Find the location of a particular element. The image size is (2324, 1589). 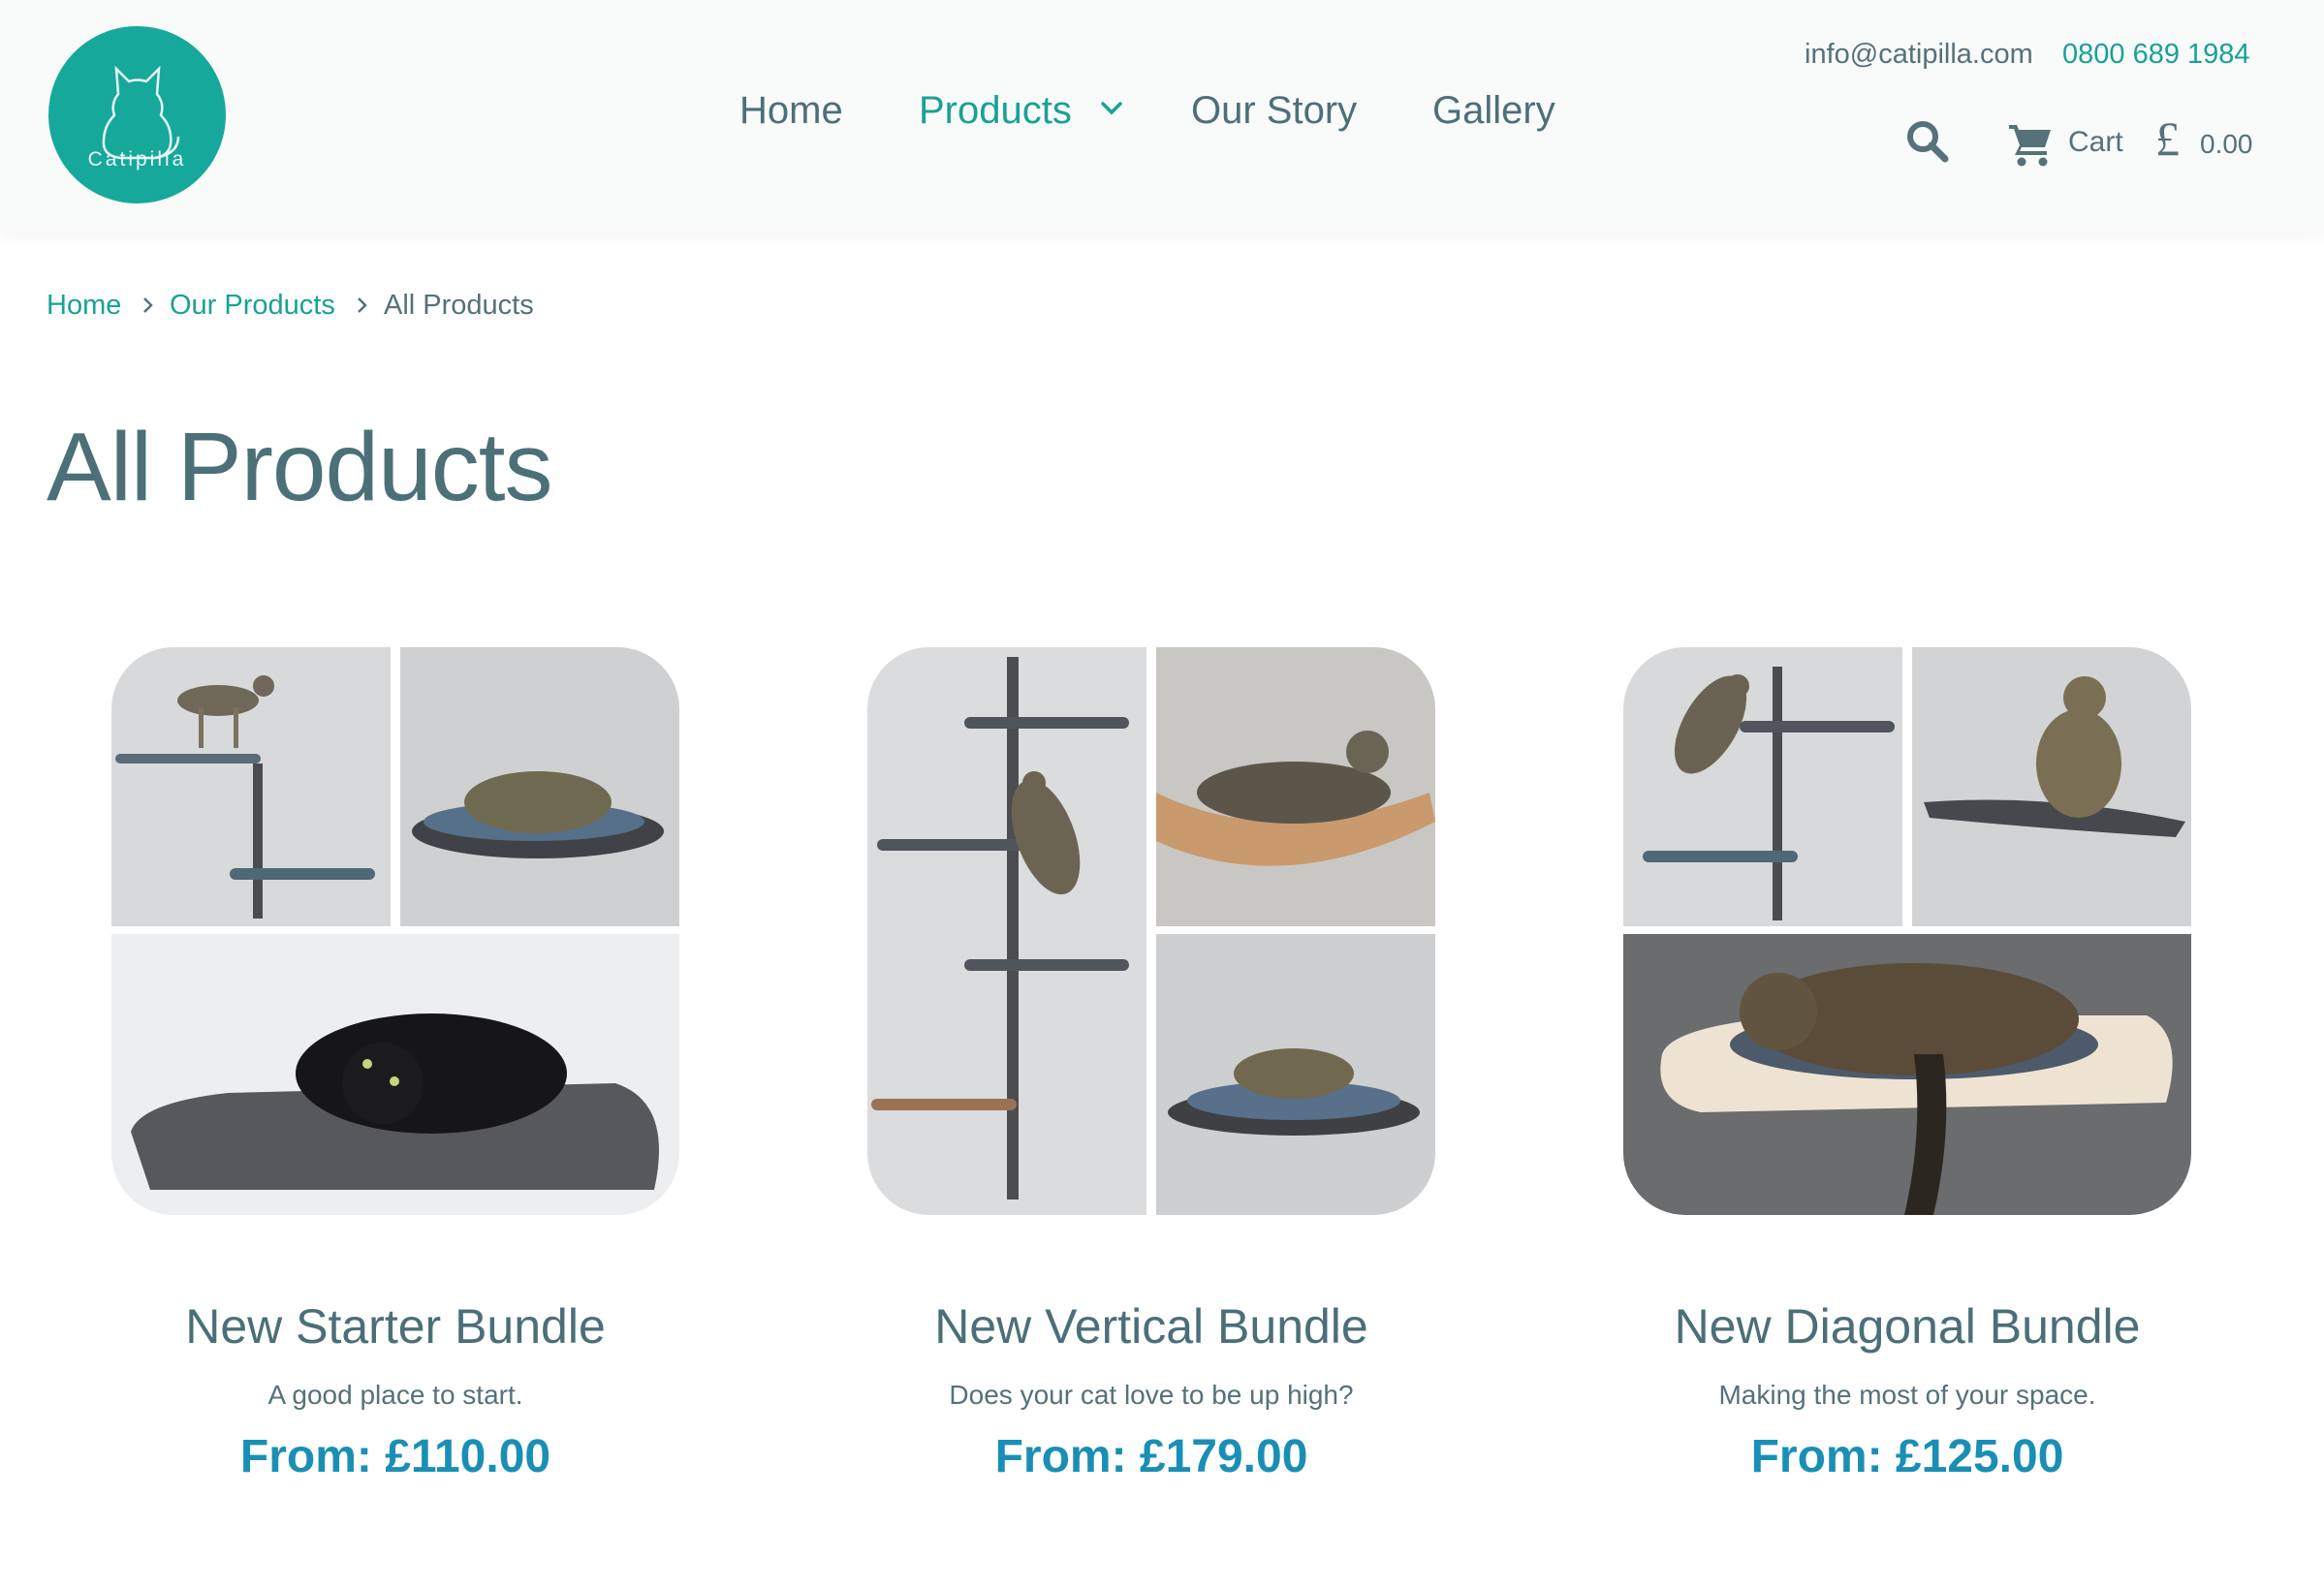

product-name: New Vertical Bundle is located at coordinates (1151, 1326).